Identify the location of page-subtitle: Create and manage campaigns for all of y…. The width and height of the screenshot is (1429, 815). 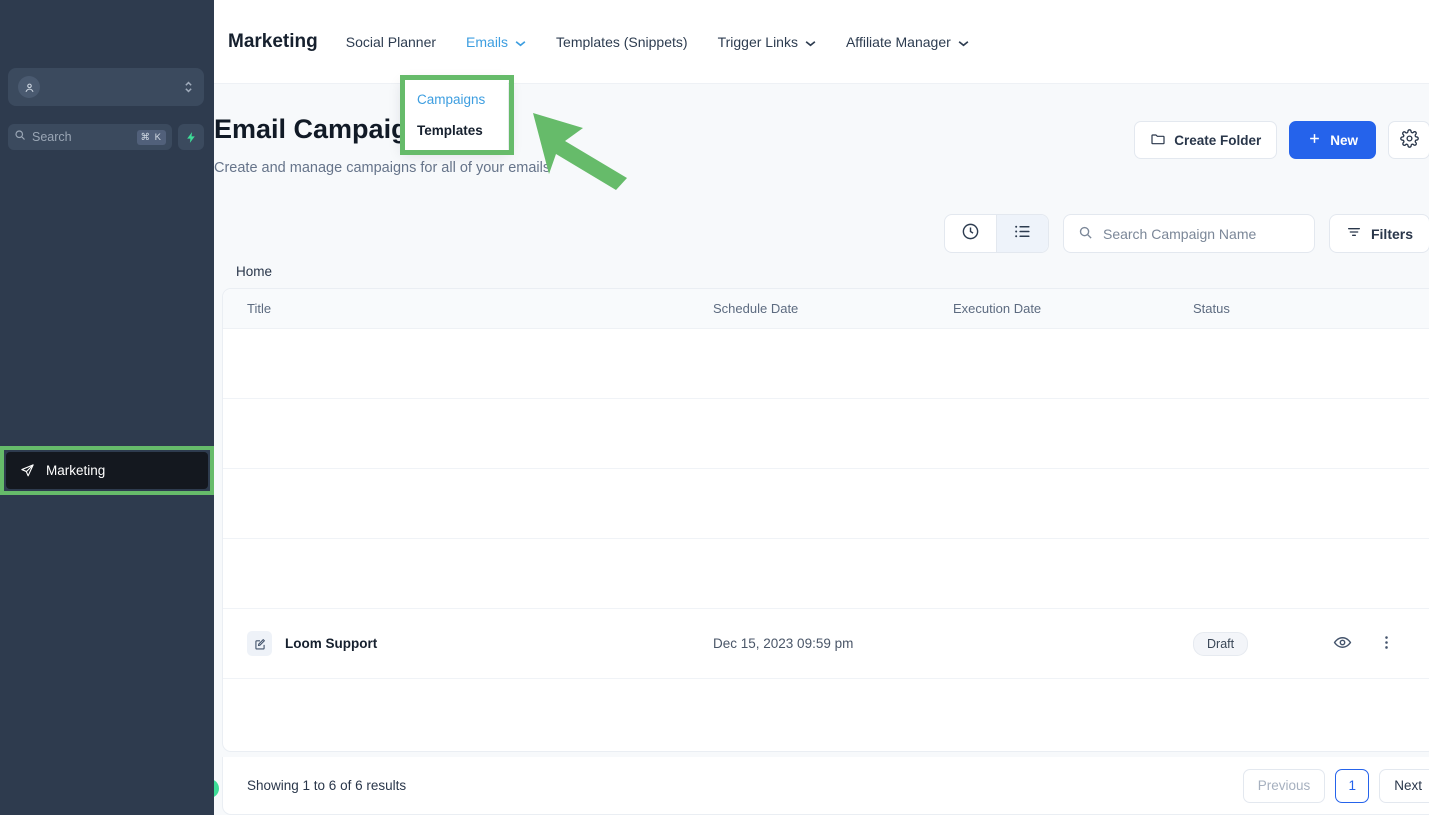
(382, 168).